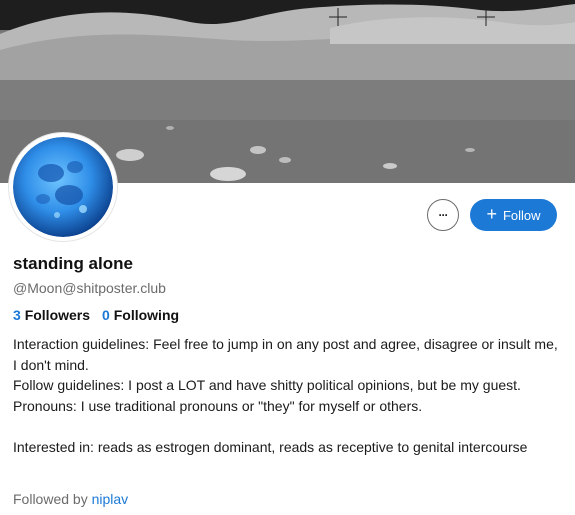  Describe the element at coordinates (17, 315) in the screenshot. I see `followers-count: 3` at that location.